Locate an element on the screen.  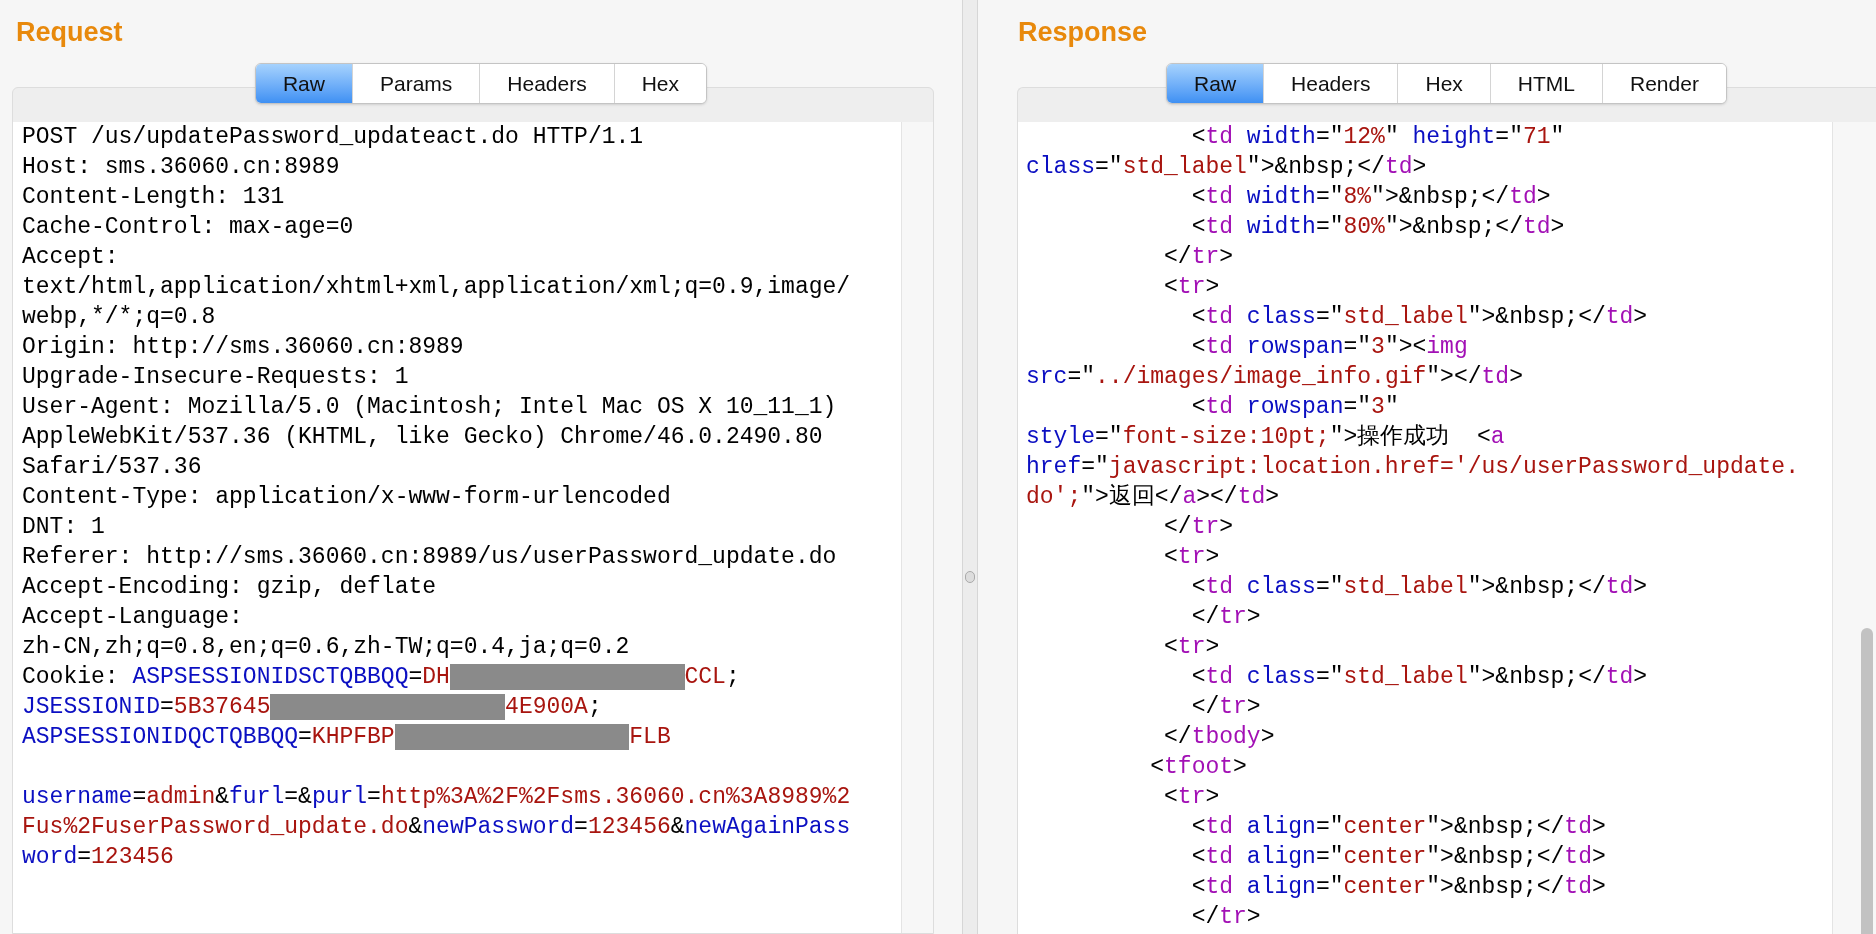
panel-title: Response is located at coordinates (1083, 32).